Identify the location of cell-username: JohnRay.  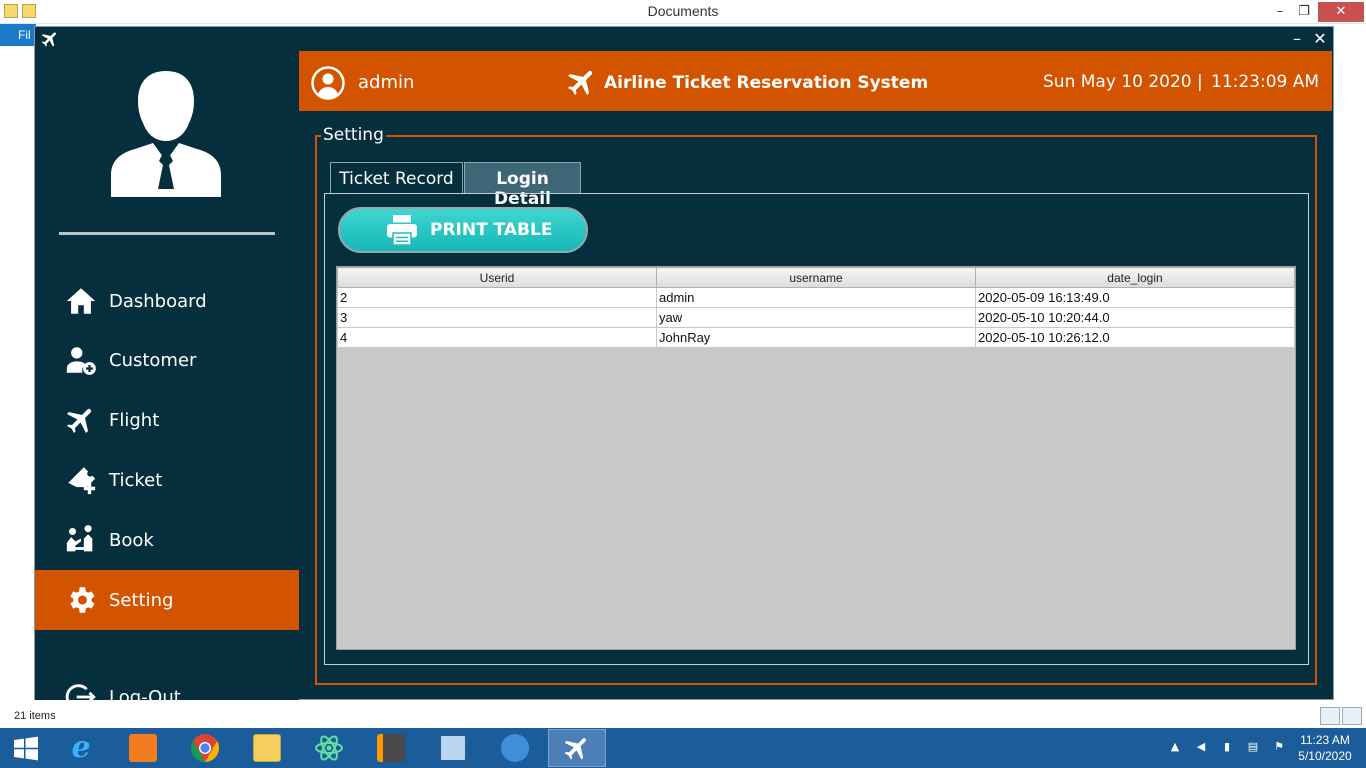
(816, 337).